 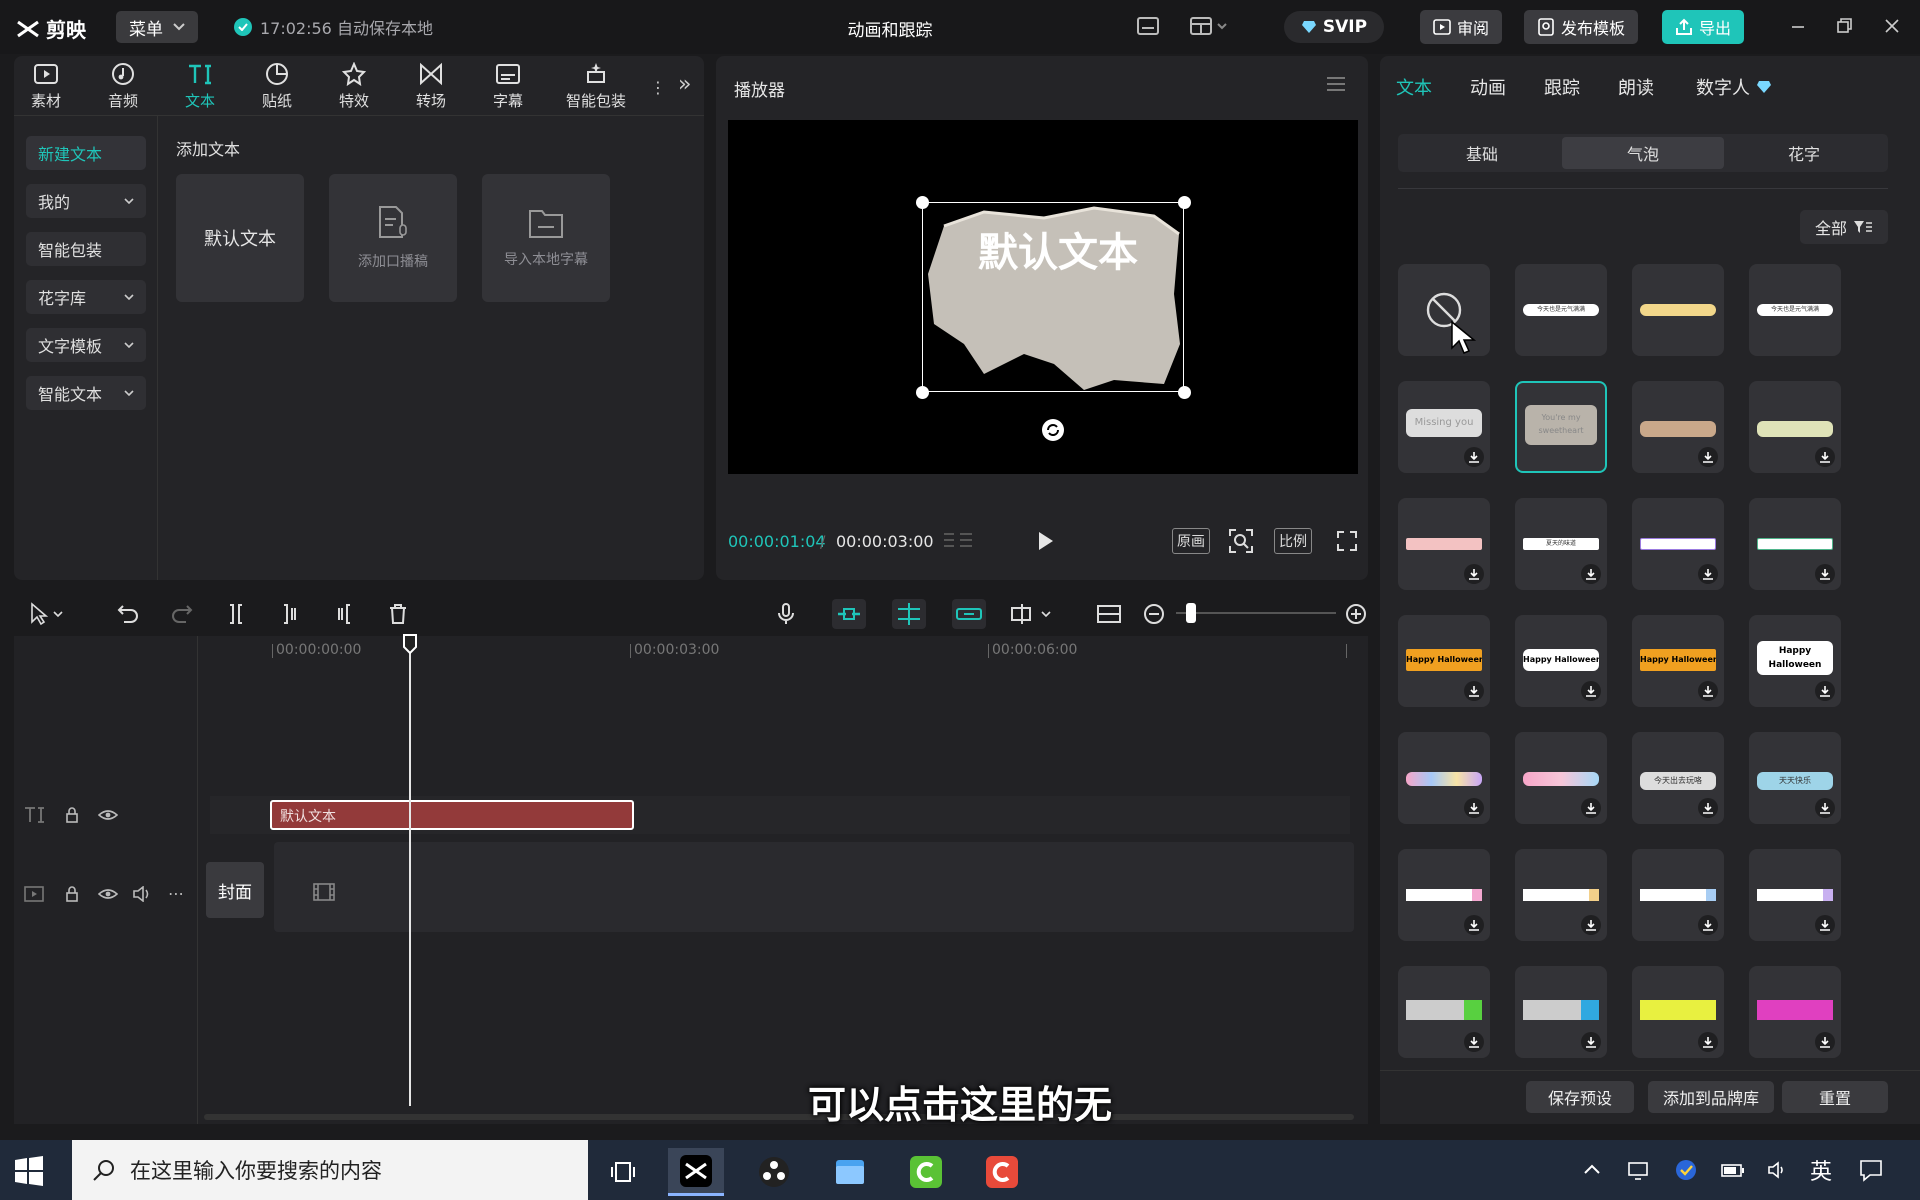 What do you see at coordinates (814, 887) in the screenshot?
I see `video-track-lane` at bounding box center [814, 887].